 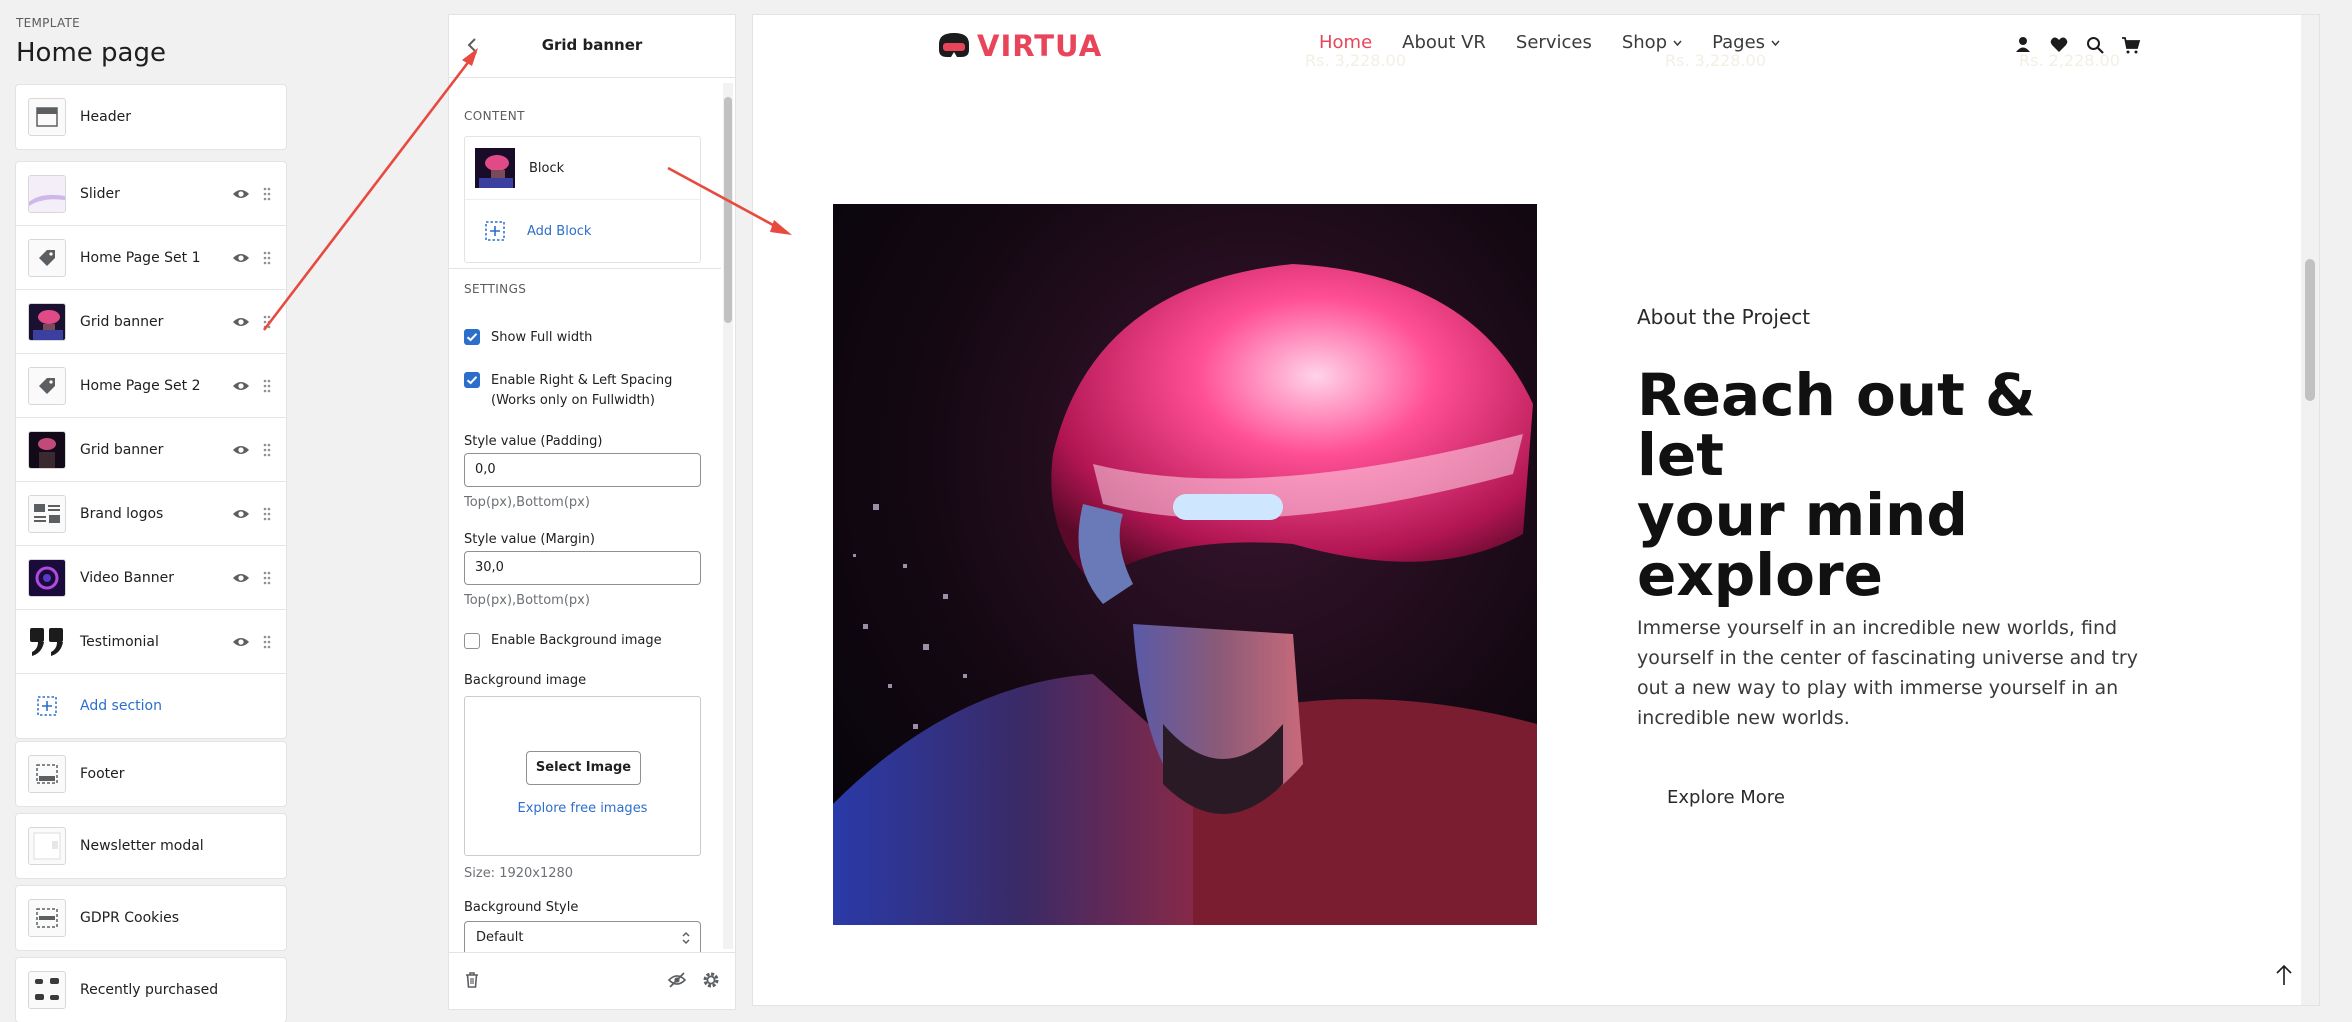 I want to click on settings-heading: SETTINGS, so click(x=495, y=289).